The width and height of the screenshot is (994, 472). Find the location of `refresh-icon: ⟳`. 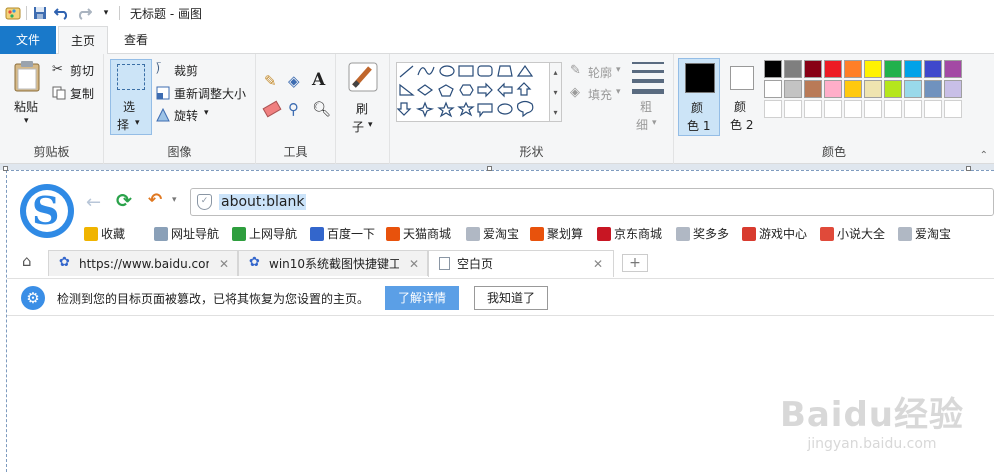

refresh-icon: ⟳ is located at coordinates (124, 201).